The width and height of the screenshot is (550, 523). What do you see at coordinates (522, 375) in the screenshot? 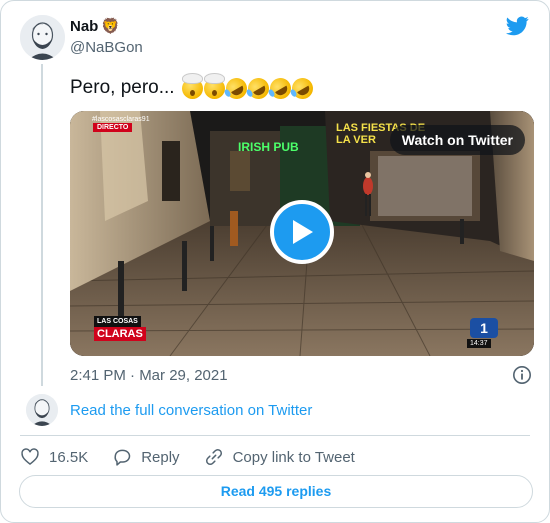
I see `info-icon` at bounding box center [522, 375].